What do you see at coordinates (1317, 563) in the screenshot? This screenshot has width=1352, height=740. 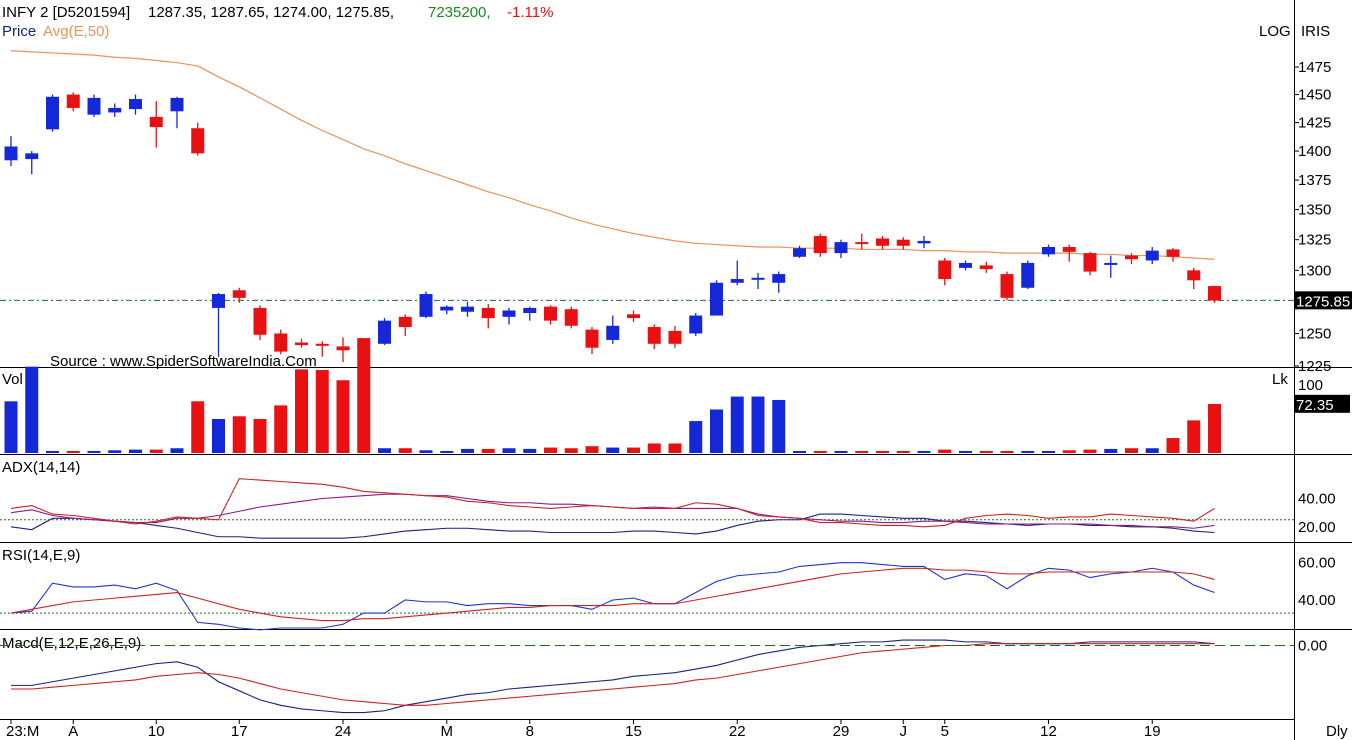 I see `rsi-tick-label: 60.00` at bounding box center [1317, 563].